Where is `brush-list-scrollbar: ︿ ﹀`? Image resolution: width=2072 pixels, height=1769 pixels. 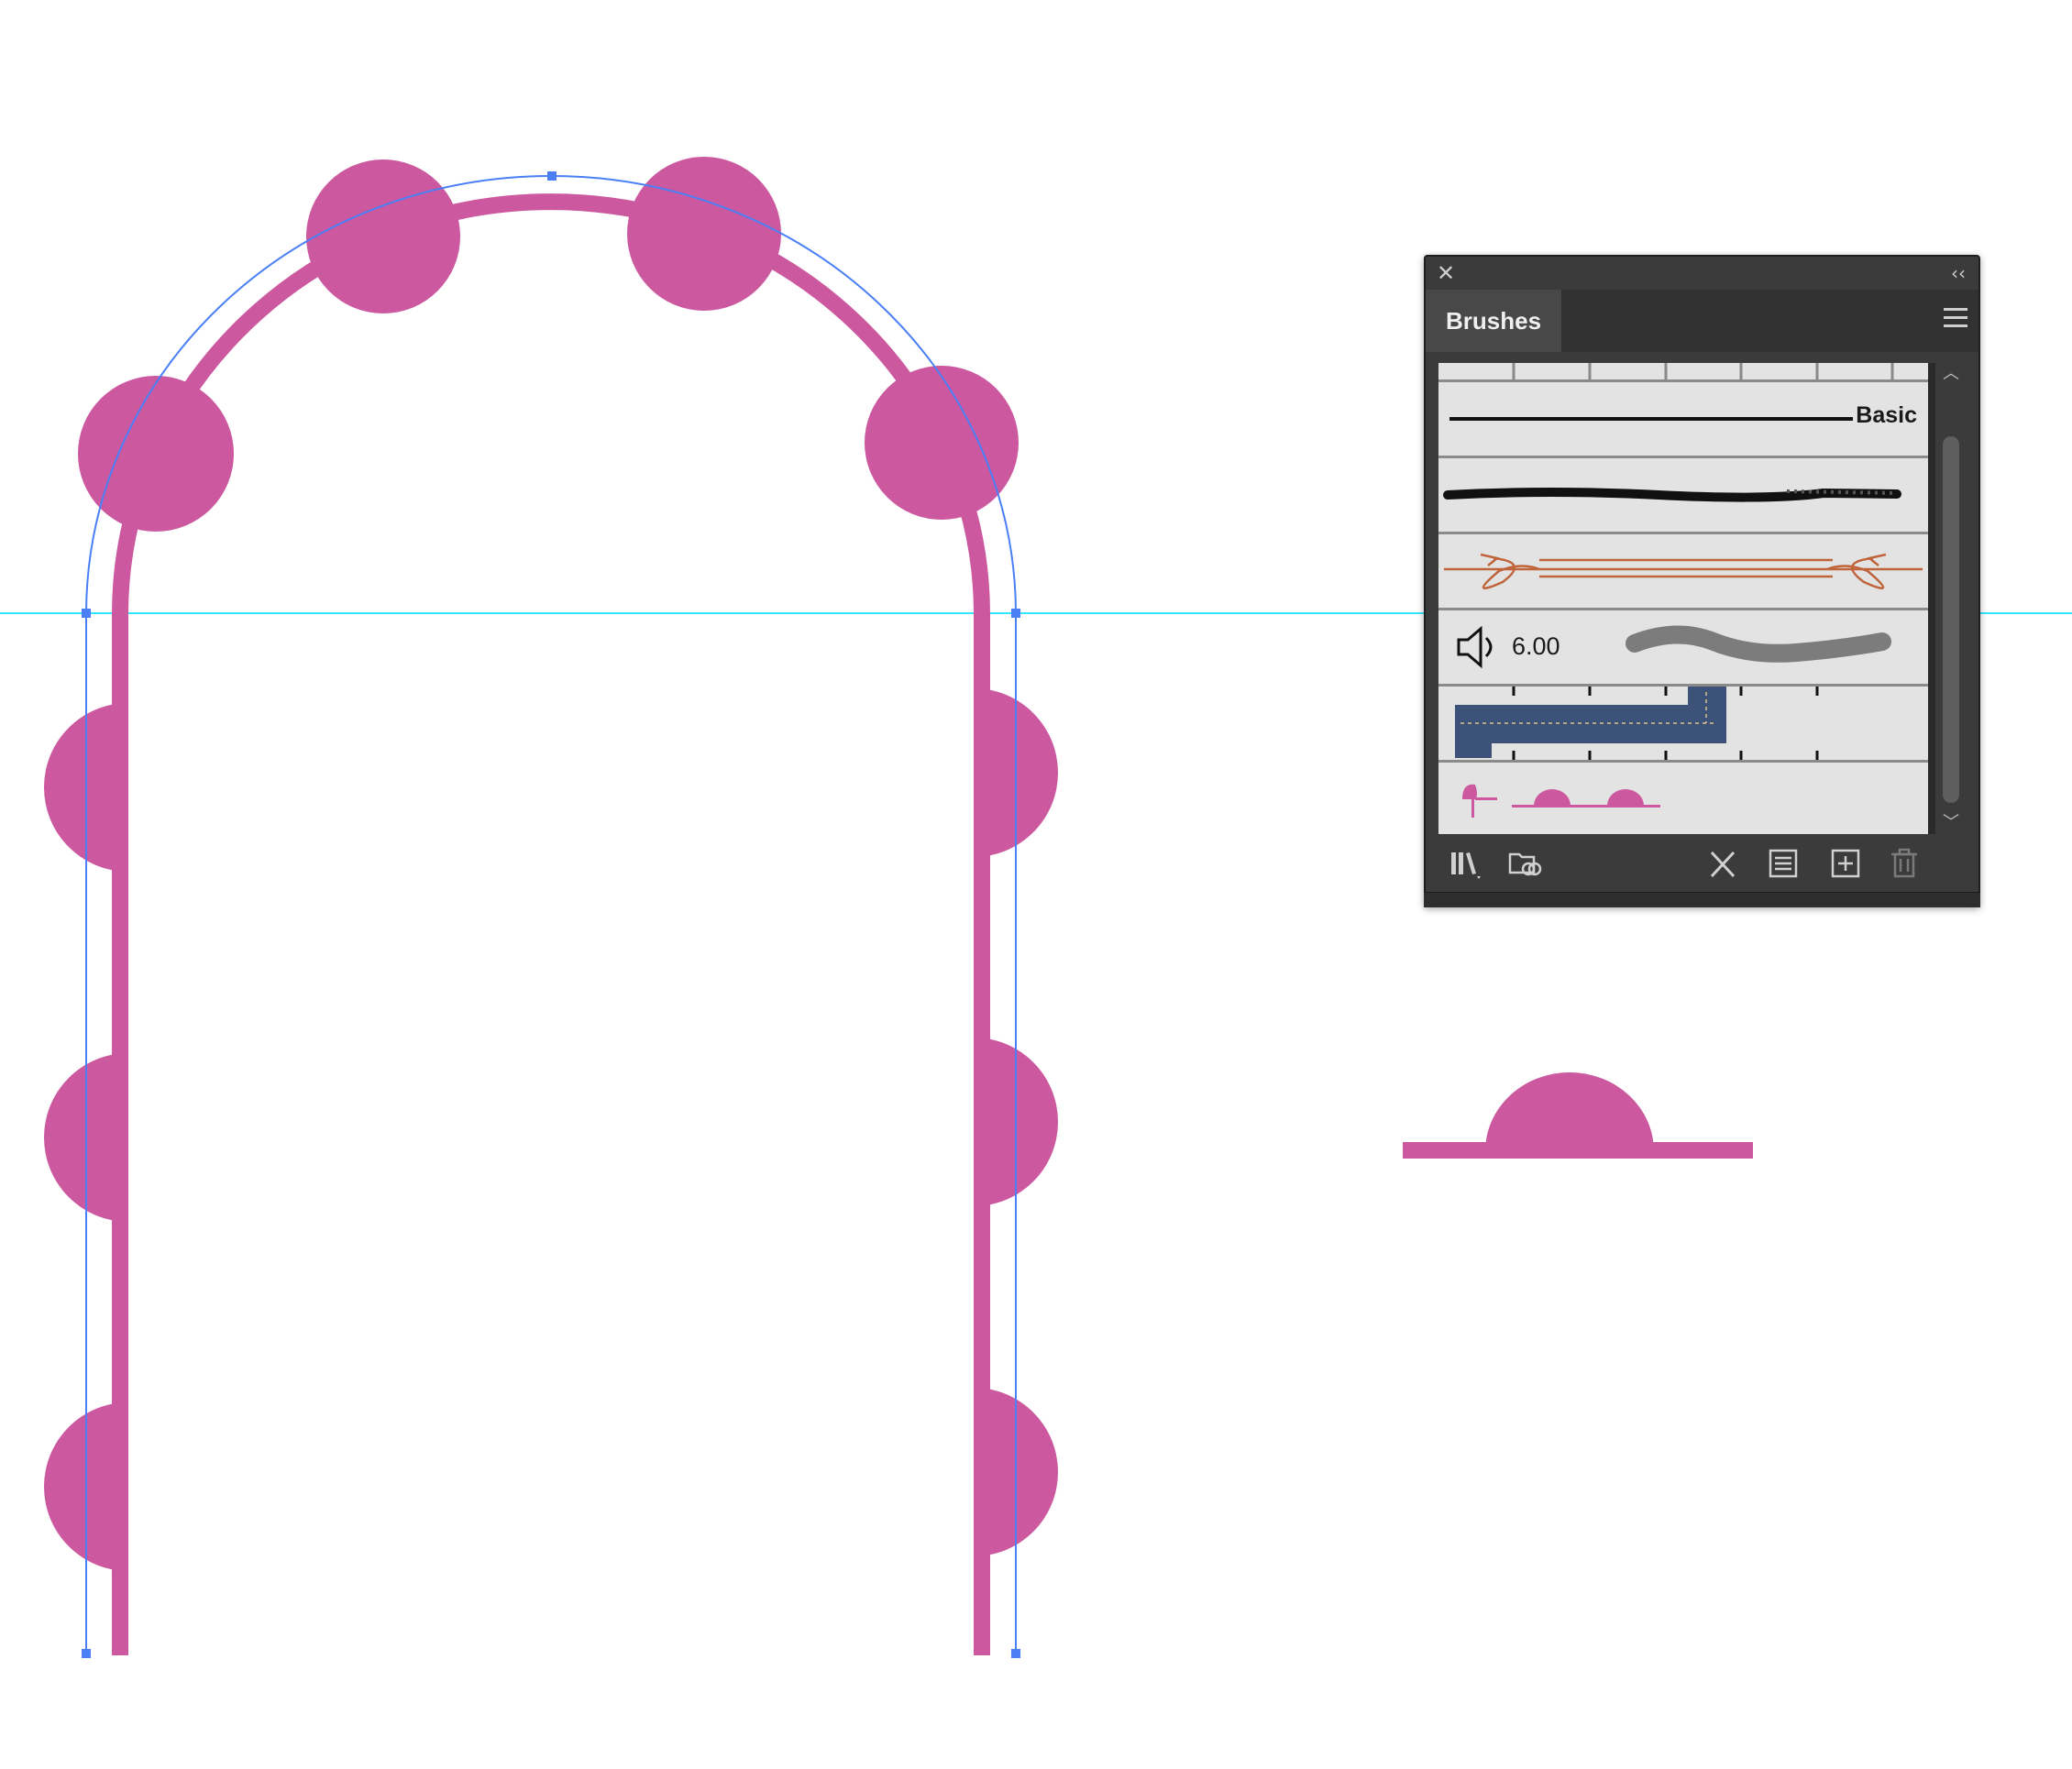 brush-list-scrollbar: ︿ ﹀ is located at coordinates (1951, 598).